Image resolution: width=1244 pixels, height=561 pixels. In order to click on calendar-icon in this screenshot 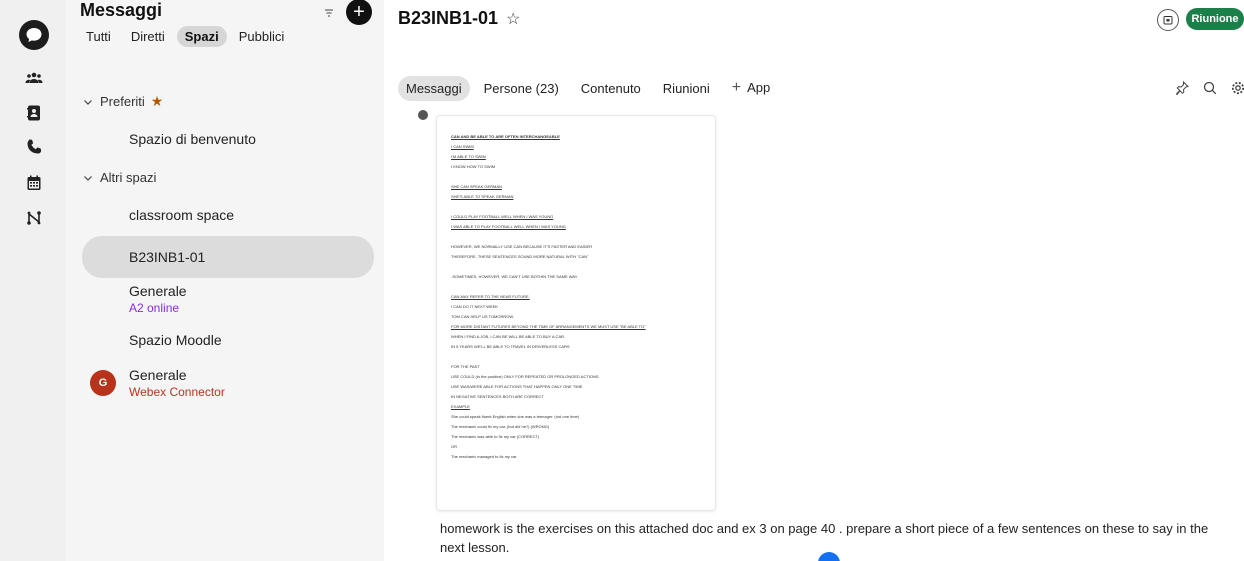, I will do `click(34, 183)`.